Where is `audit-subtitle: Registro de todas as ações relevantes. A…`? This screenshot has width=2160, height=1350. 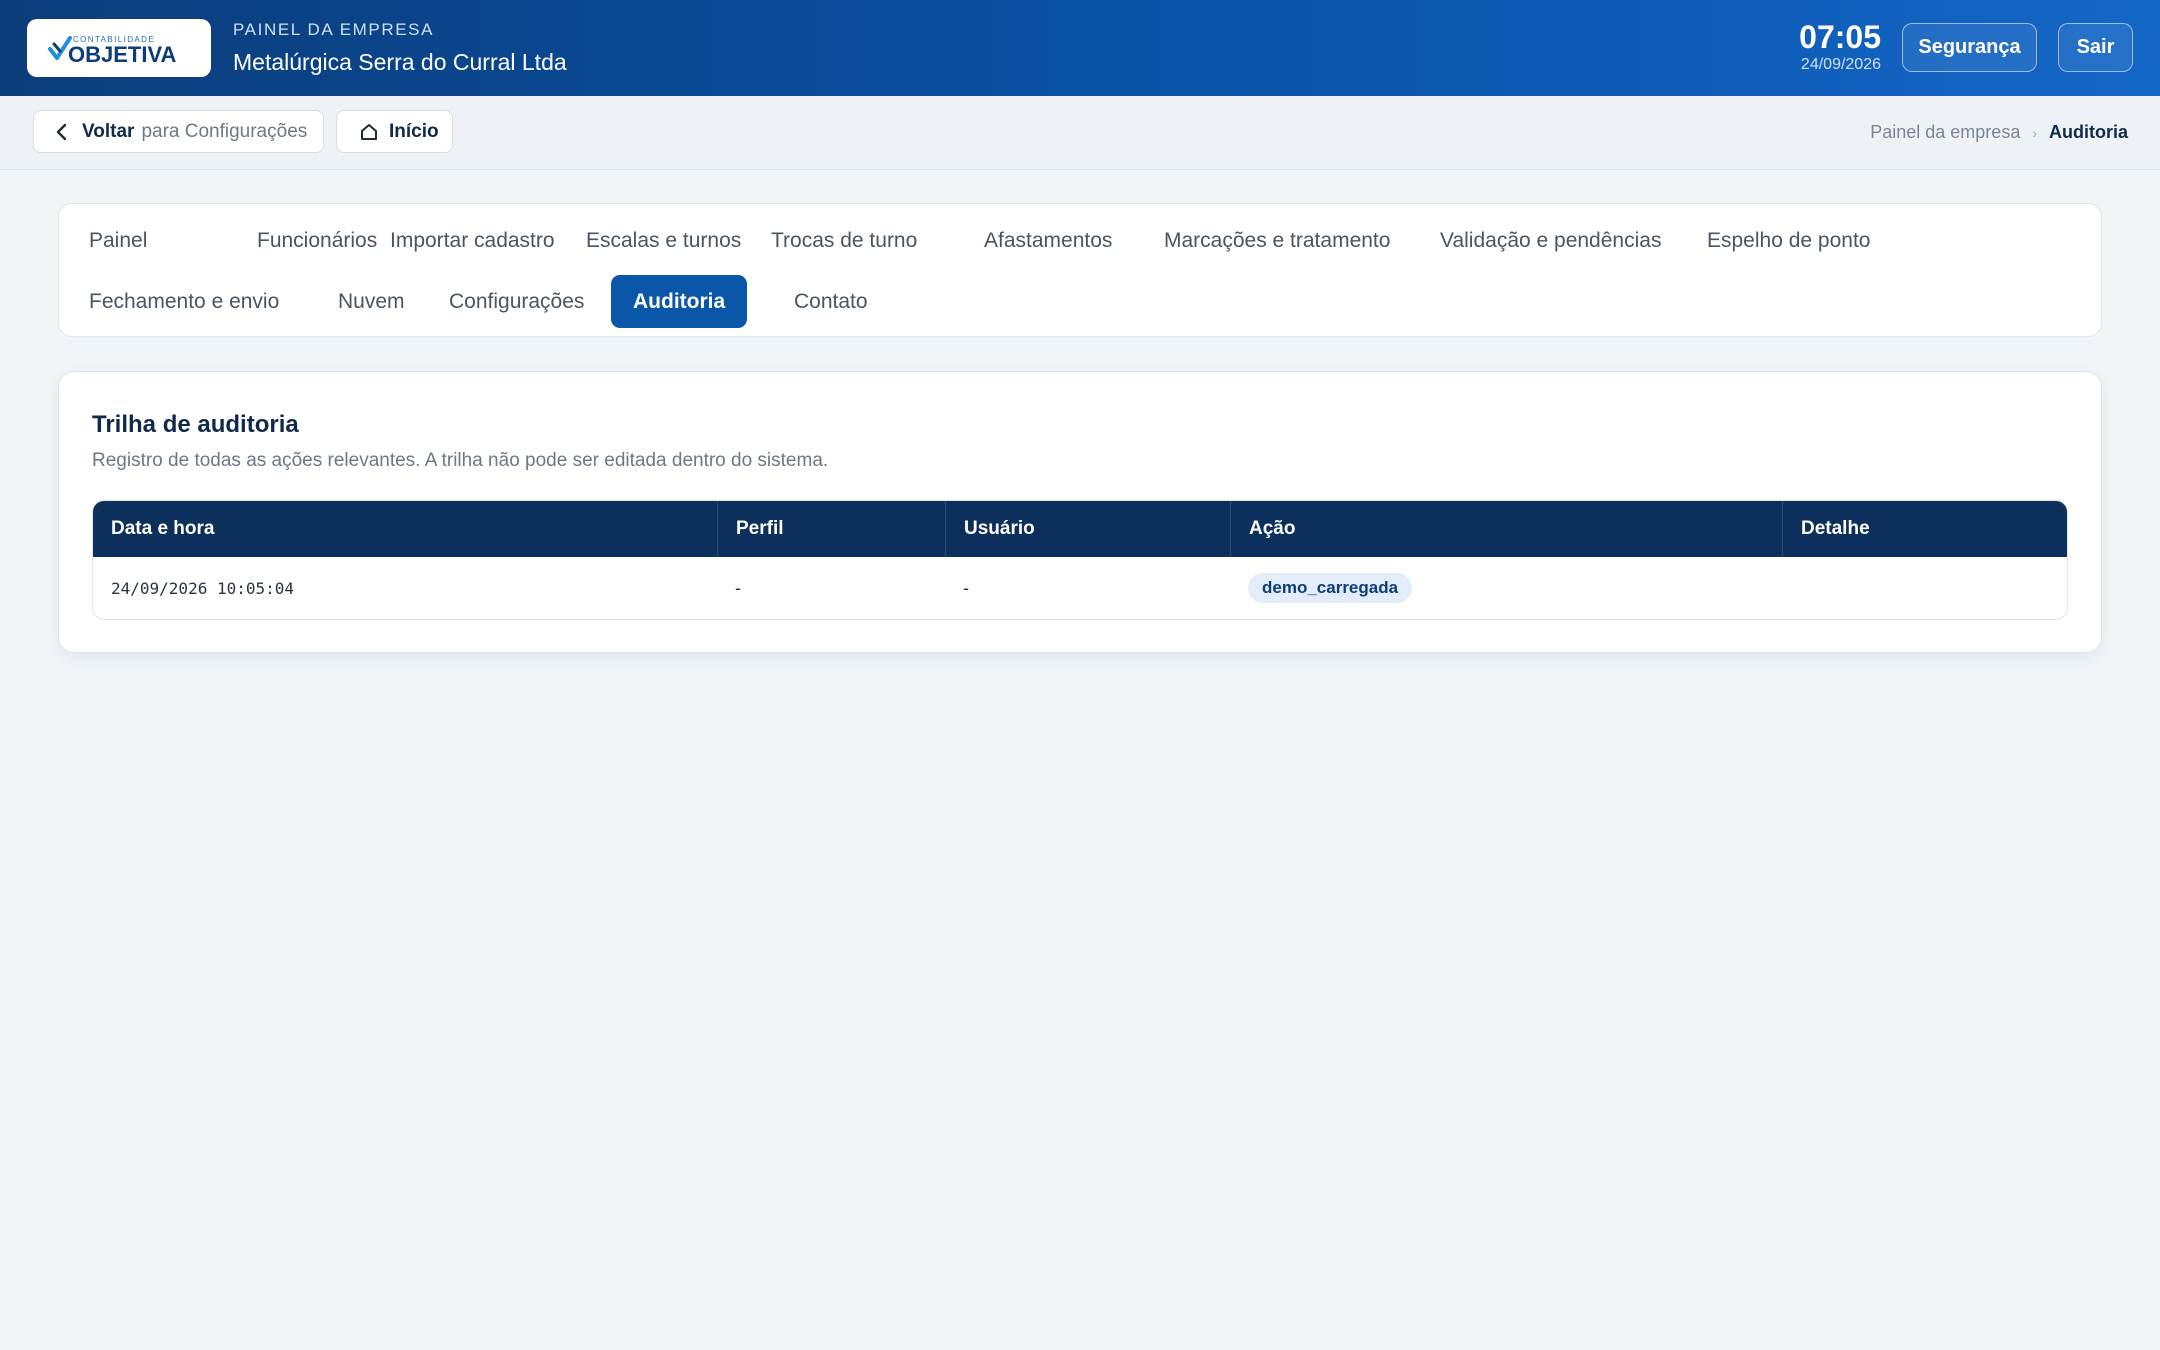 audit-subtitle: Registro de todas as ações relevantes. A… is located at coordinates (460, 460).